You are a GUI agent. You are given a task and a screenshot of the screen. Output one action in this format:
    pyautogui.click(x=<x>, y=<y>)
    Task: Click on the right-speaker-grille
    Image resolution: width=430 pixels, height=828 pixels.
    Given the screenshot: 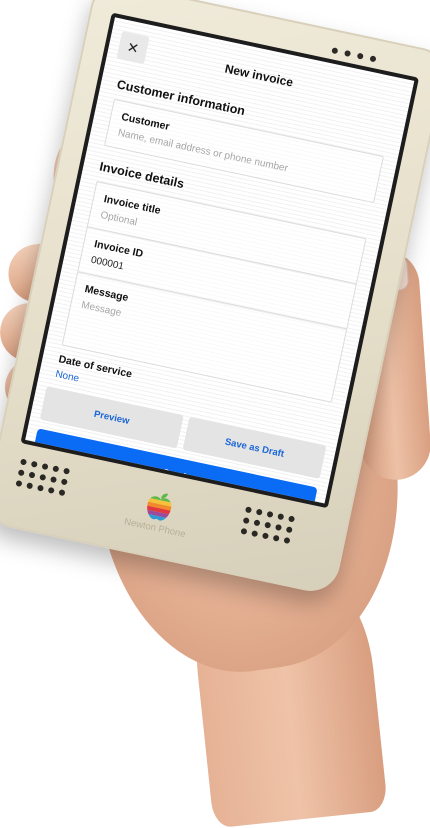 What is the action you would take?
    pyautogui.click(x=268, y=525)
    